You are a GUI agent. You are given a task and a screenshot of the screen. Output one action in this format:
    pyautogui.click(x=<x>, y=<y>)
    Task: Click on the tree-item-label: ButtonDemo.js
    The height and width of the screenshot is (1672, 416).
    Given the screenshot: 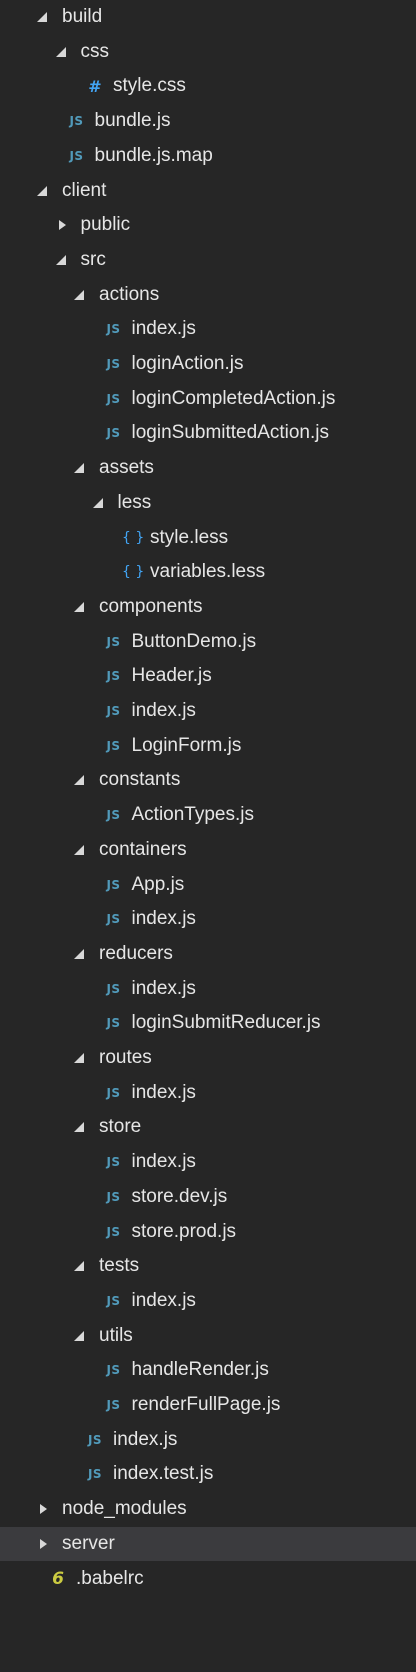 What is the action you would take?
    pyautogui.click(x=194, y=641)
    